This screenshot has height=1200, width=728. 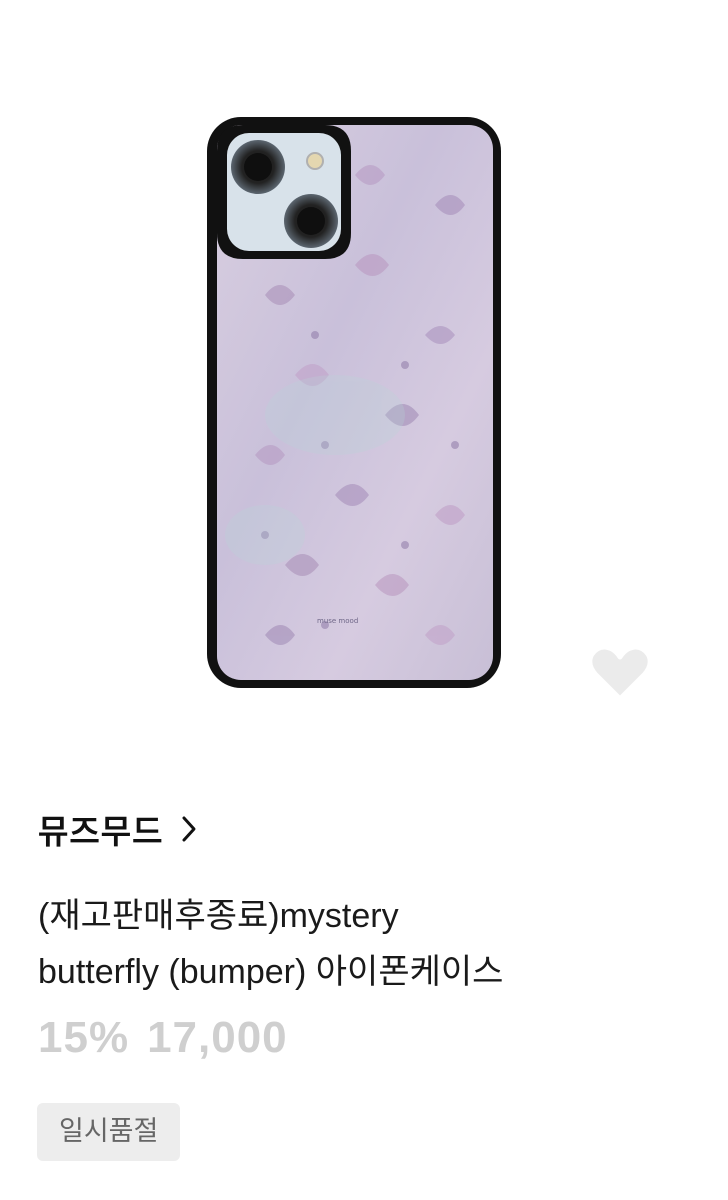 I want to click on product-title-line: (재고판매후종료)mystery, so click(x=218, y=916).